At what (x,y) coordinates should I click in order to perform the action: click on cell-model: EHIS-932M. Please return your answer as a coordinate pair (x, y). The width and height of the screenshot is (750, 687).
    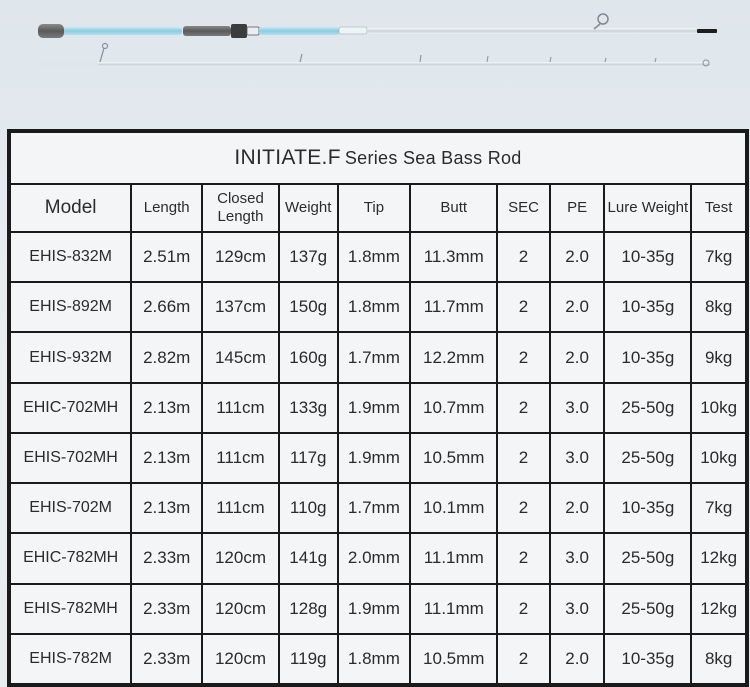
    Looking at the image, I should click on (71, 357).